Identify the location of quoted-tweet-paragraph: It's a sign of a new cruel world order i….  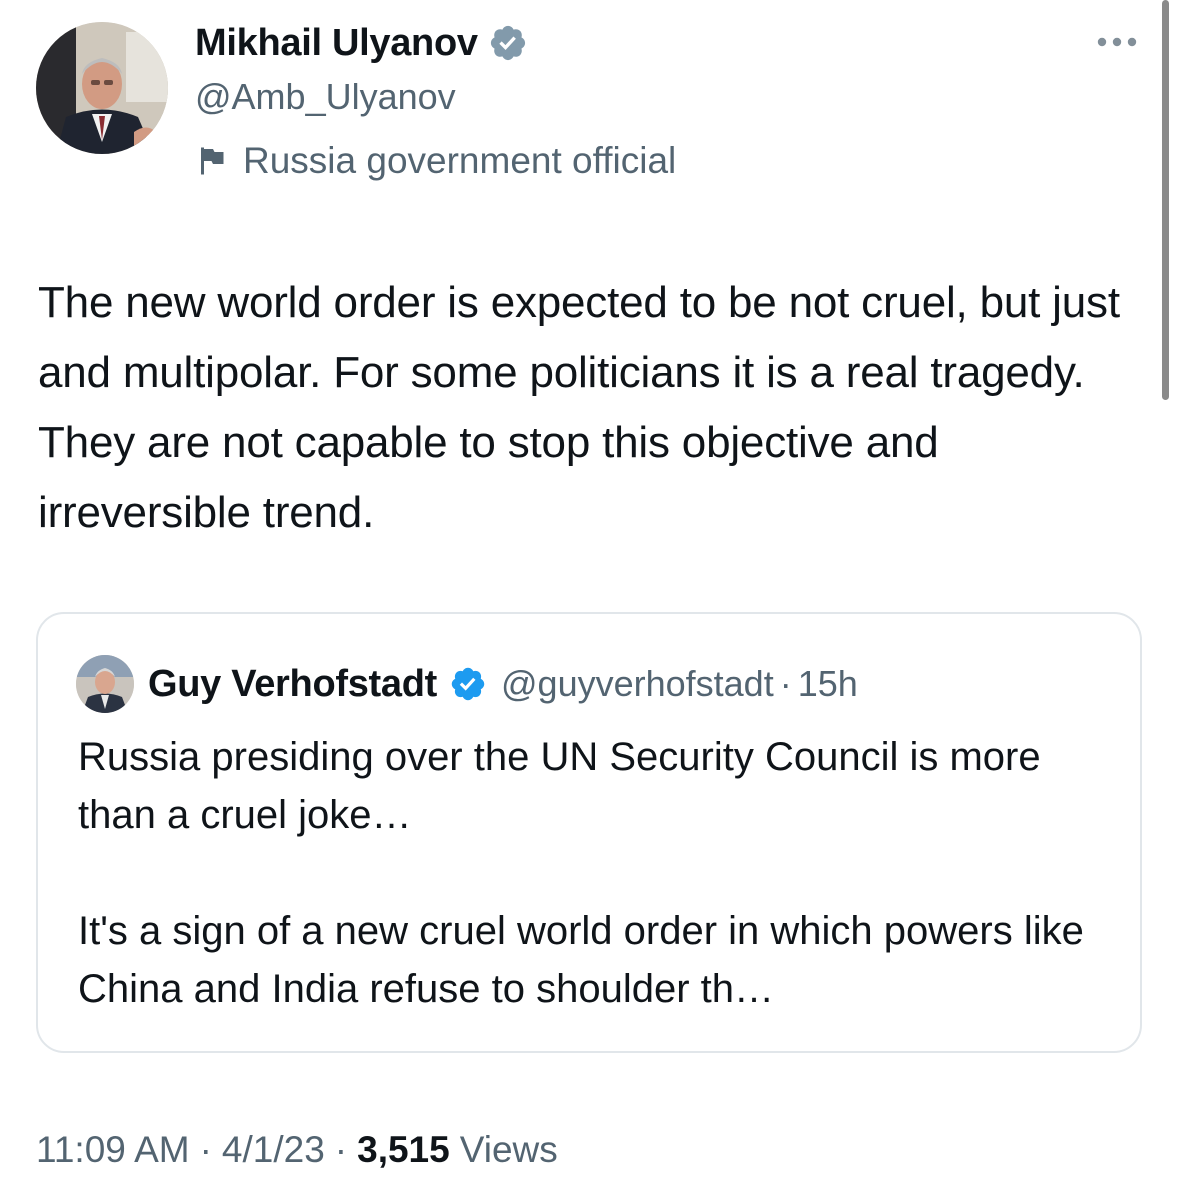
(581, 960).